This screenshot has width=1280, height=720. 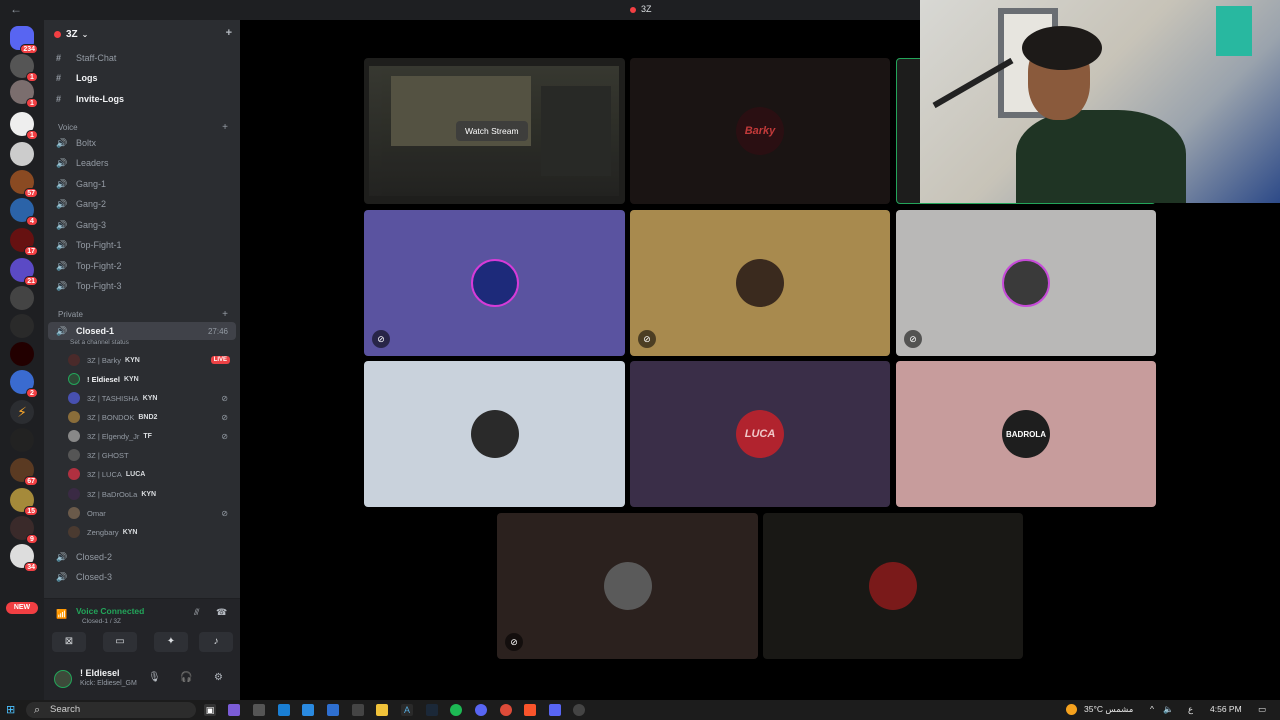 What do you see at coordinates (284, 710) in the screenshot?
I see `edge-icon` at bounding box center [284, 710].